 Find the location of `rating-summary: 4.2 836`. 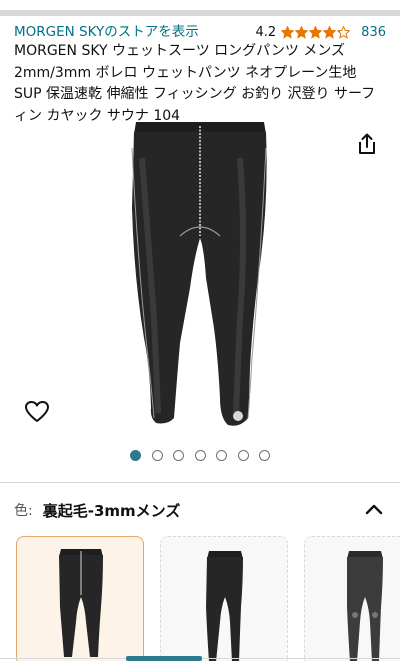

rating-summary: 4.2 836 is located at coordinates (320, 32).